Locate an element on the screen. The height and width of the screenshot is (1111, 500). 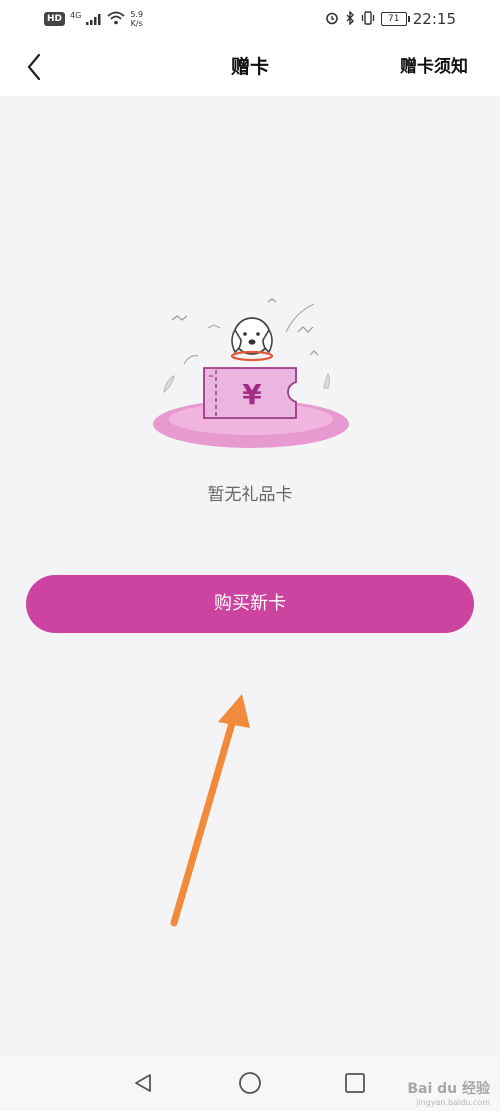
clock: 22:15 is located at coordinates (434, 19).